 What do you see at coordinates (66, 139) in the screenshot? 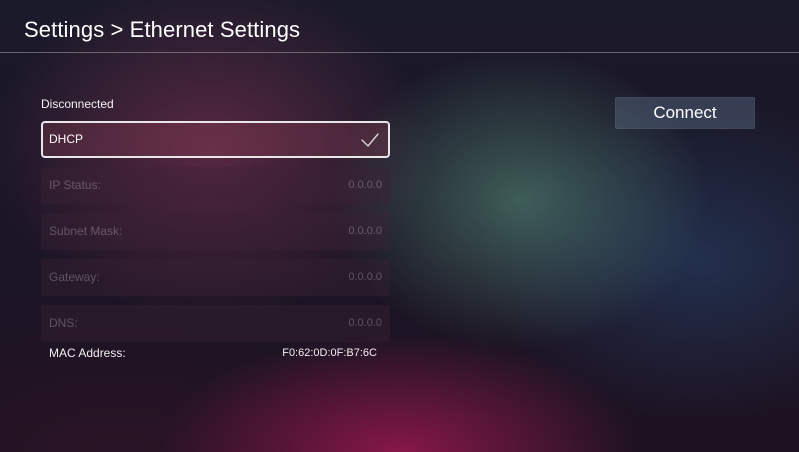
I see `dhcp-option-label: DHCP` at bounding box center [66, 139].